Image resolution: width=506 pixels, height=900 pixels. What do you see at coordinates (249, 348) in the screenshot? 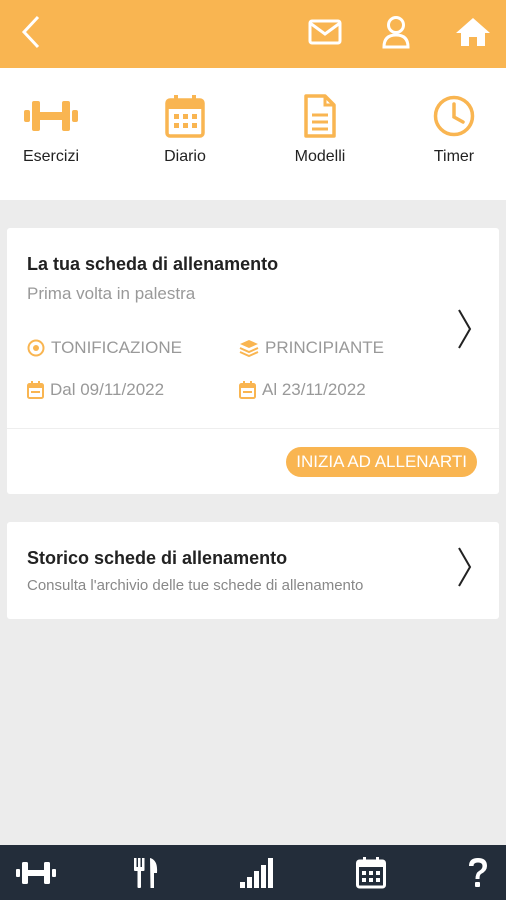
I see `layers-icon` at bounding box center [249, 348].